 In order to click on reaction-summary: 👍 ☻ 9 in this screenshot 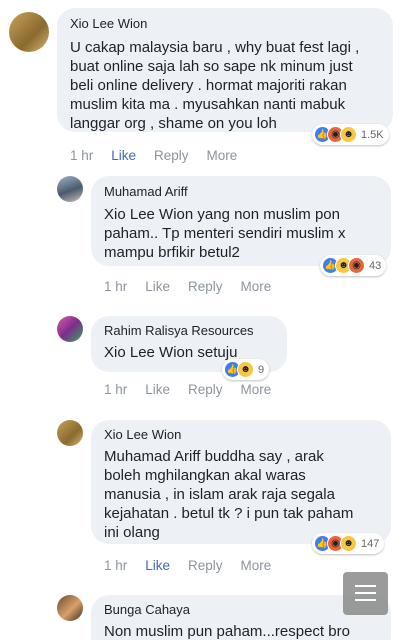, I will do `click(246, 369)`.